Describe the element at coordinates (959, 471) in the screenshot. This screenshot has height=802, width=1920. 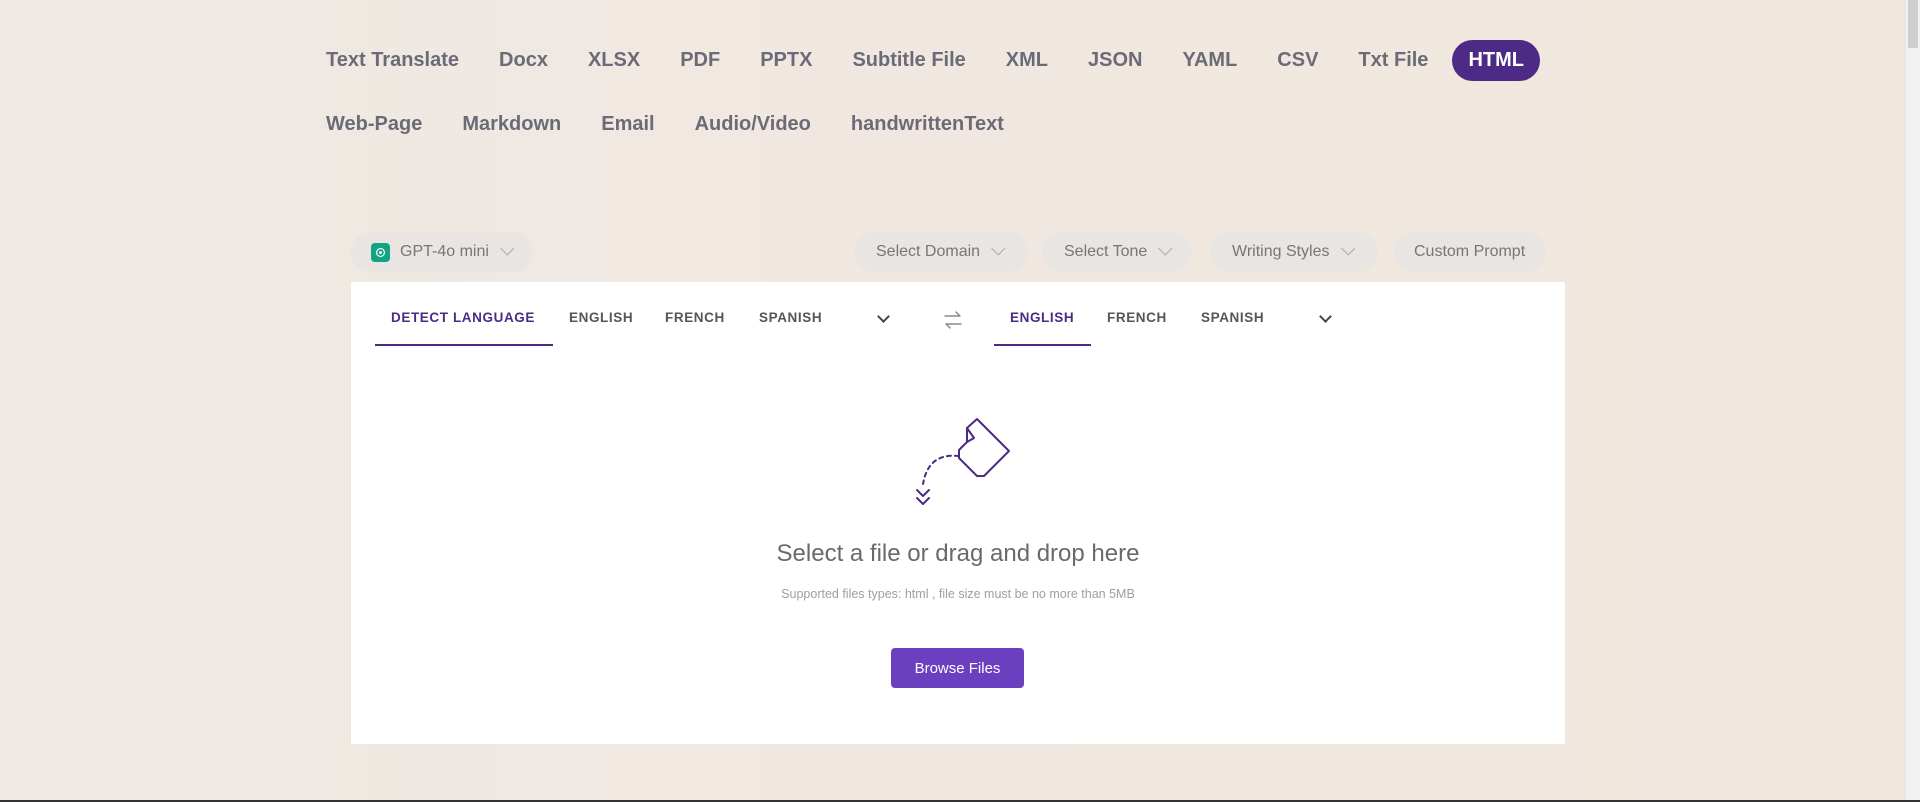
I see `drop-file-icon` at that location.